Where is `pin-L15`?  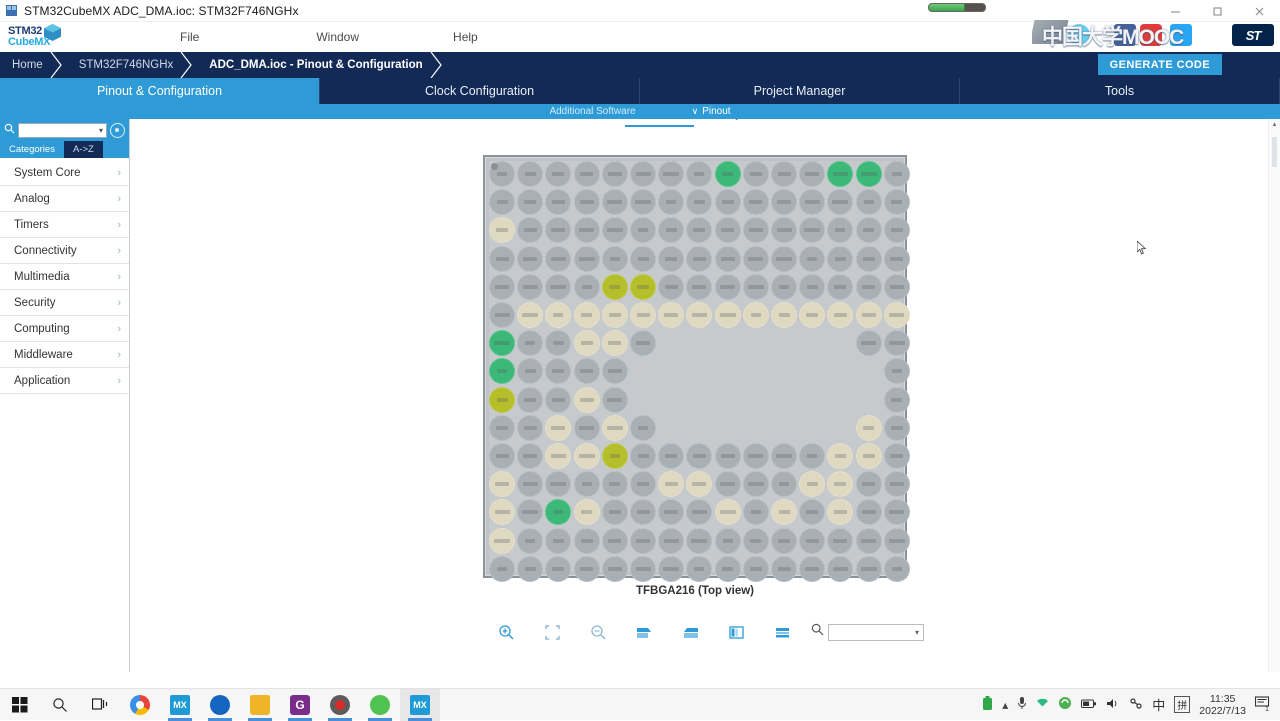 pin-L15 is located at coordinates (897, 456).